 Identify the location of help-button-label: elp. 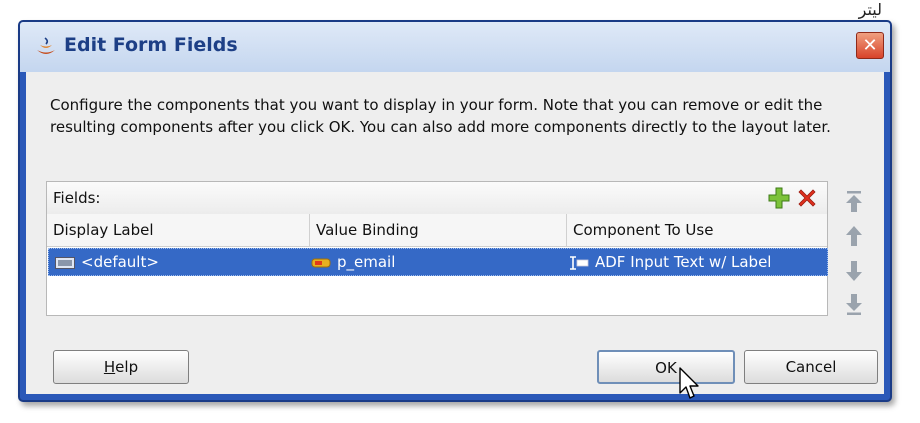
(127, 367).